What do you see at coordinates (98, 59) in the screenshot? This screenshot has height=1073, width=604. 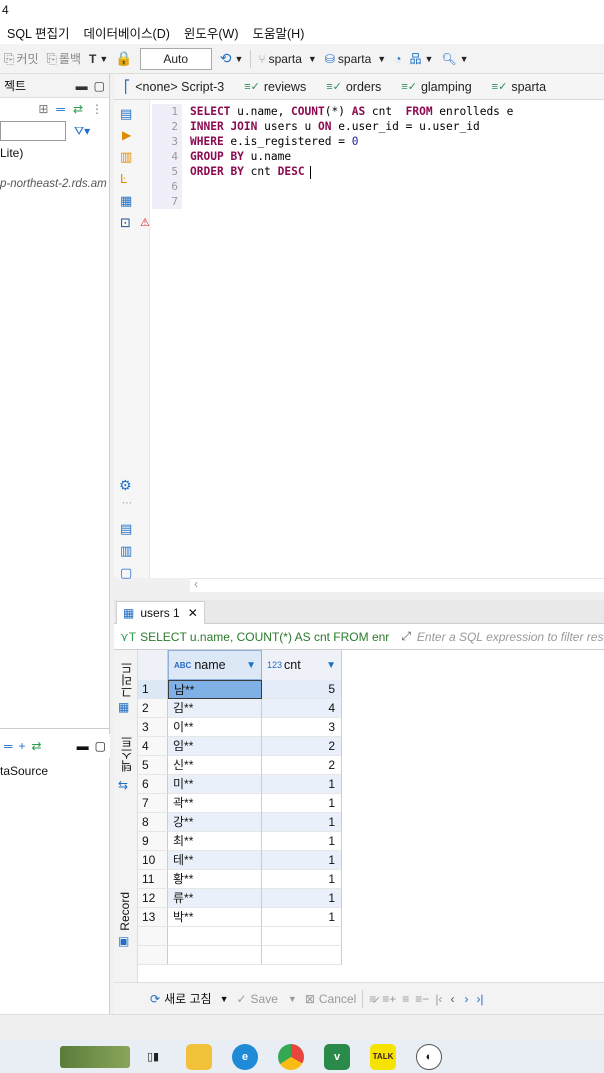 I see `transaction-mode-button: T ▼` at bounding box center [98, 59].